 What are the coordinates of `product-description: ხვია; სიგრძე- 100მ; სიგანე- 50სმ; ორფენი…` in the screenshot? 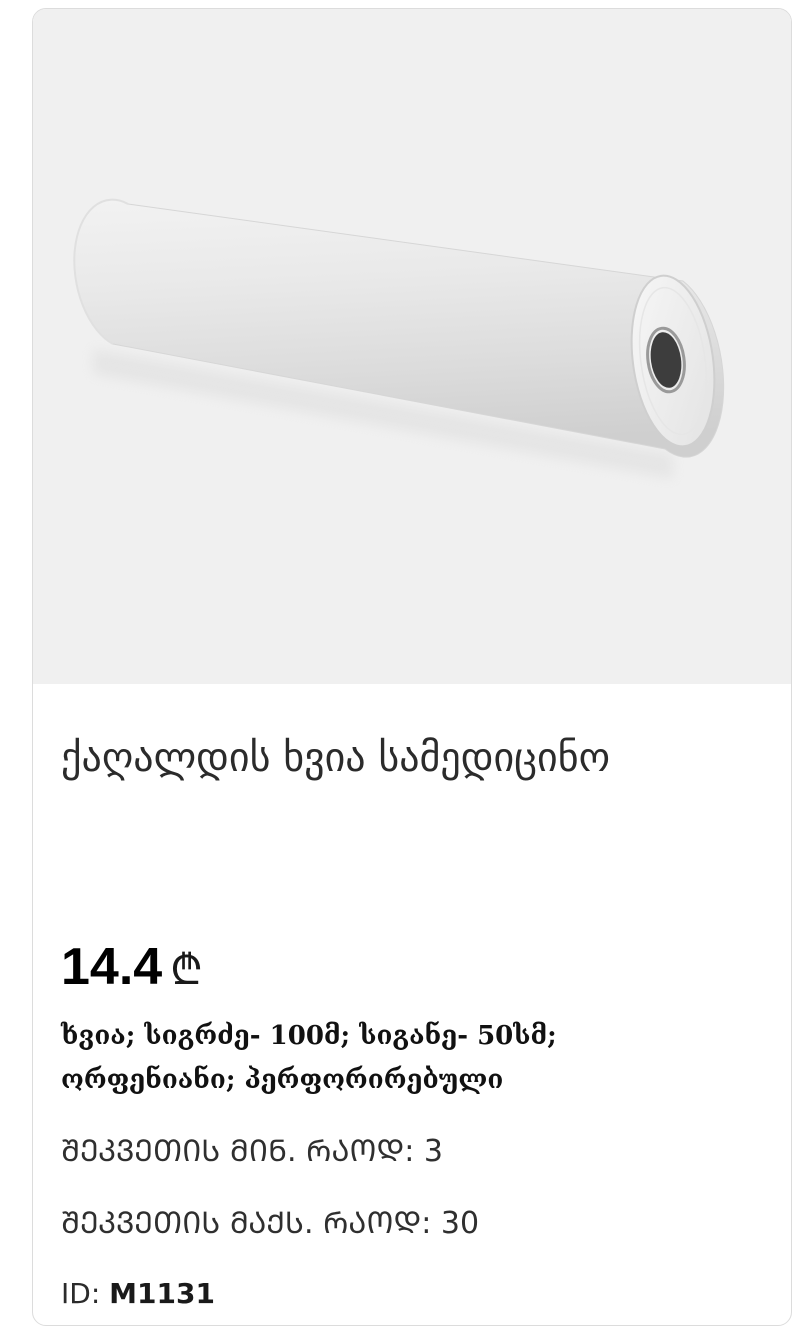 It's located at (309, 1058).